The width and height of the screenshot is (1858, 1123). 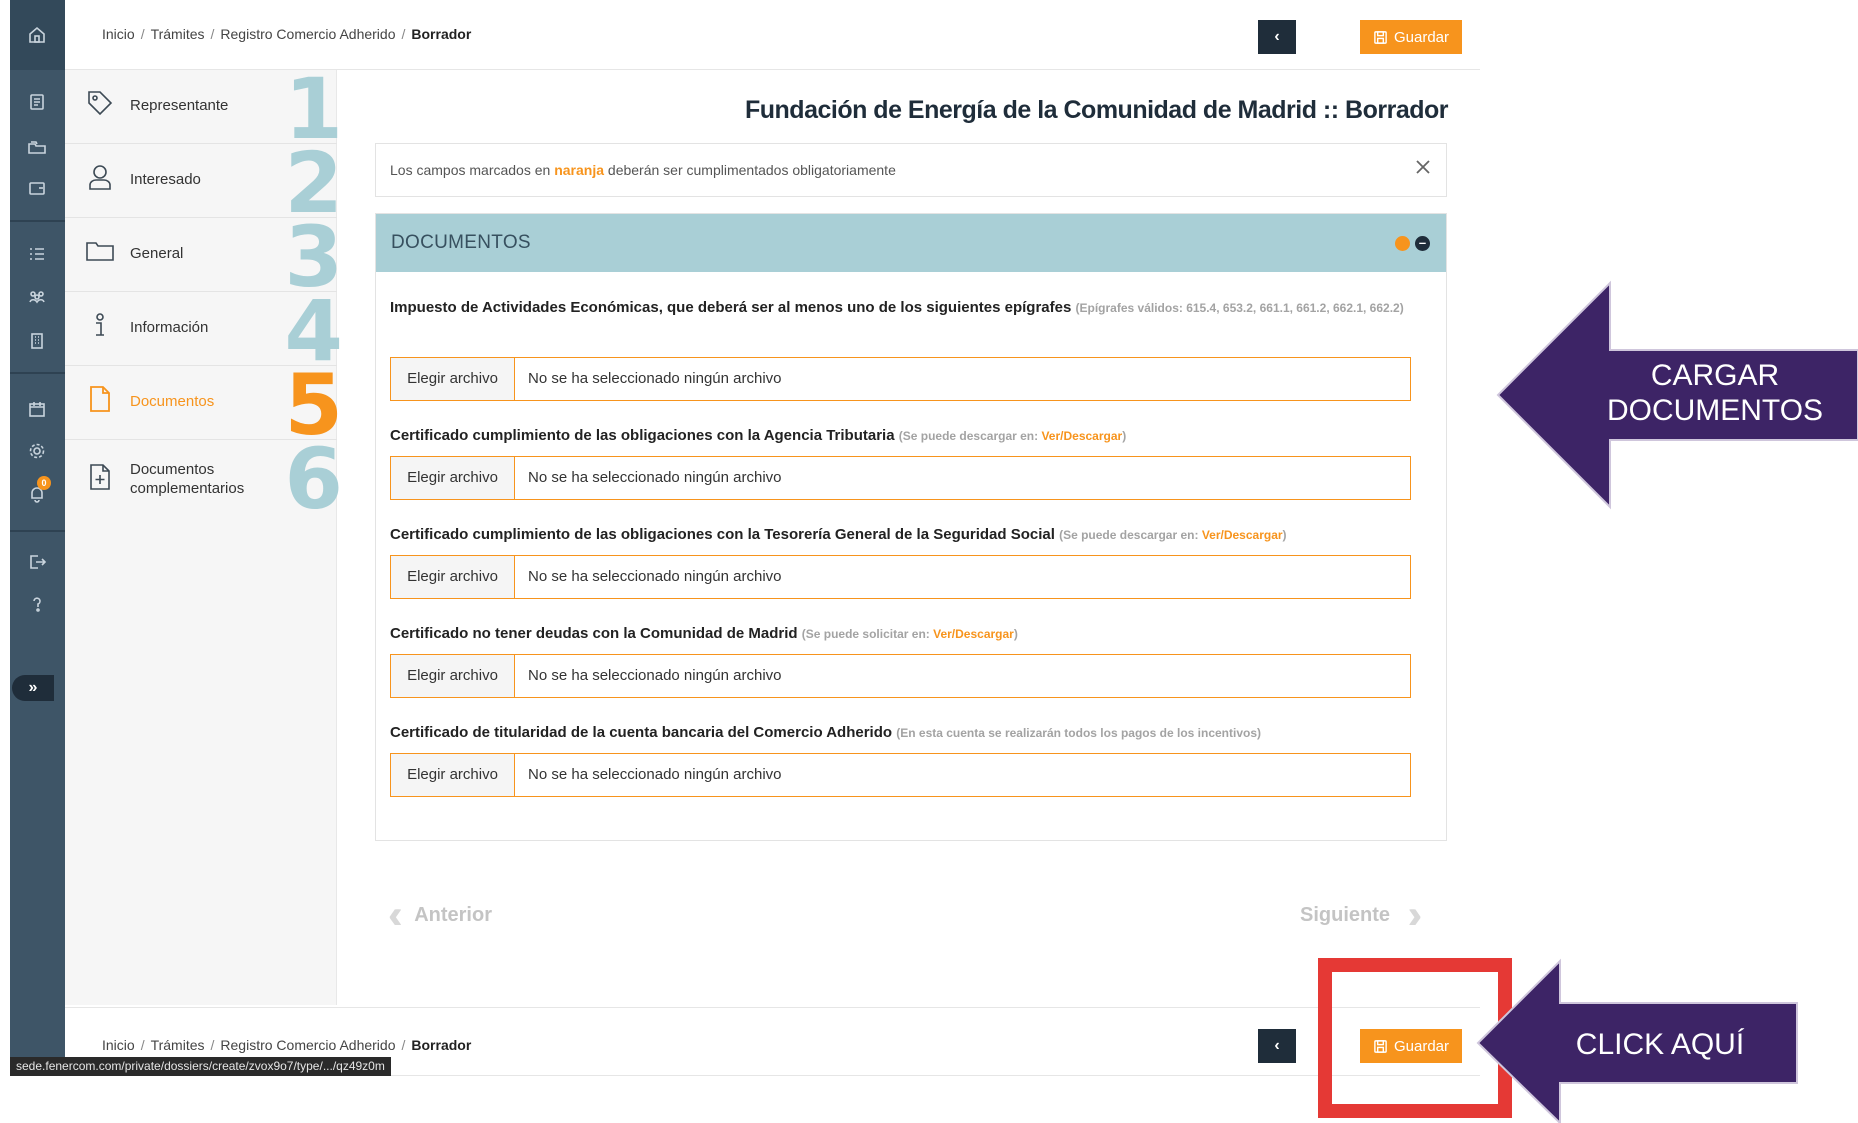 What do you see at coordinates (37, 188) in the screenshot?
I see `wallet-icon` at bounding box center [37, 188].